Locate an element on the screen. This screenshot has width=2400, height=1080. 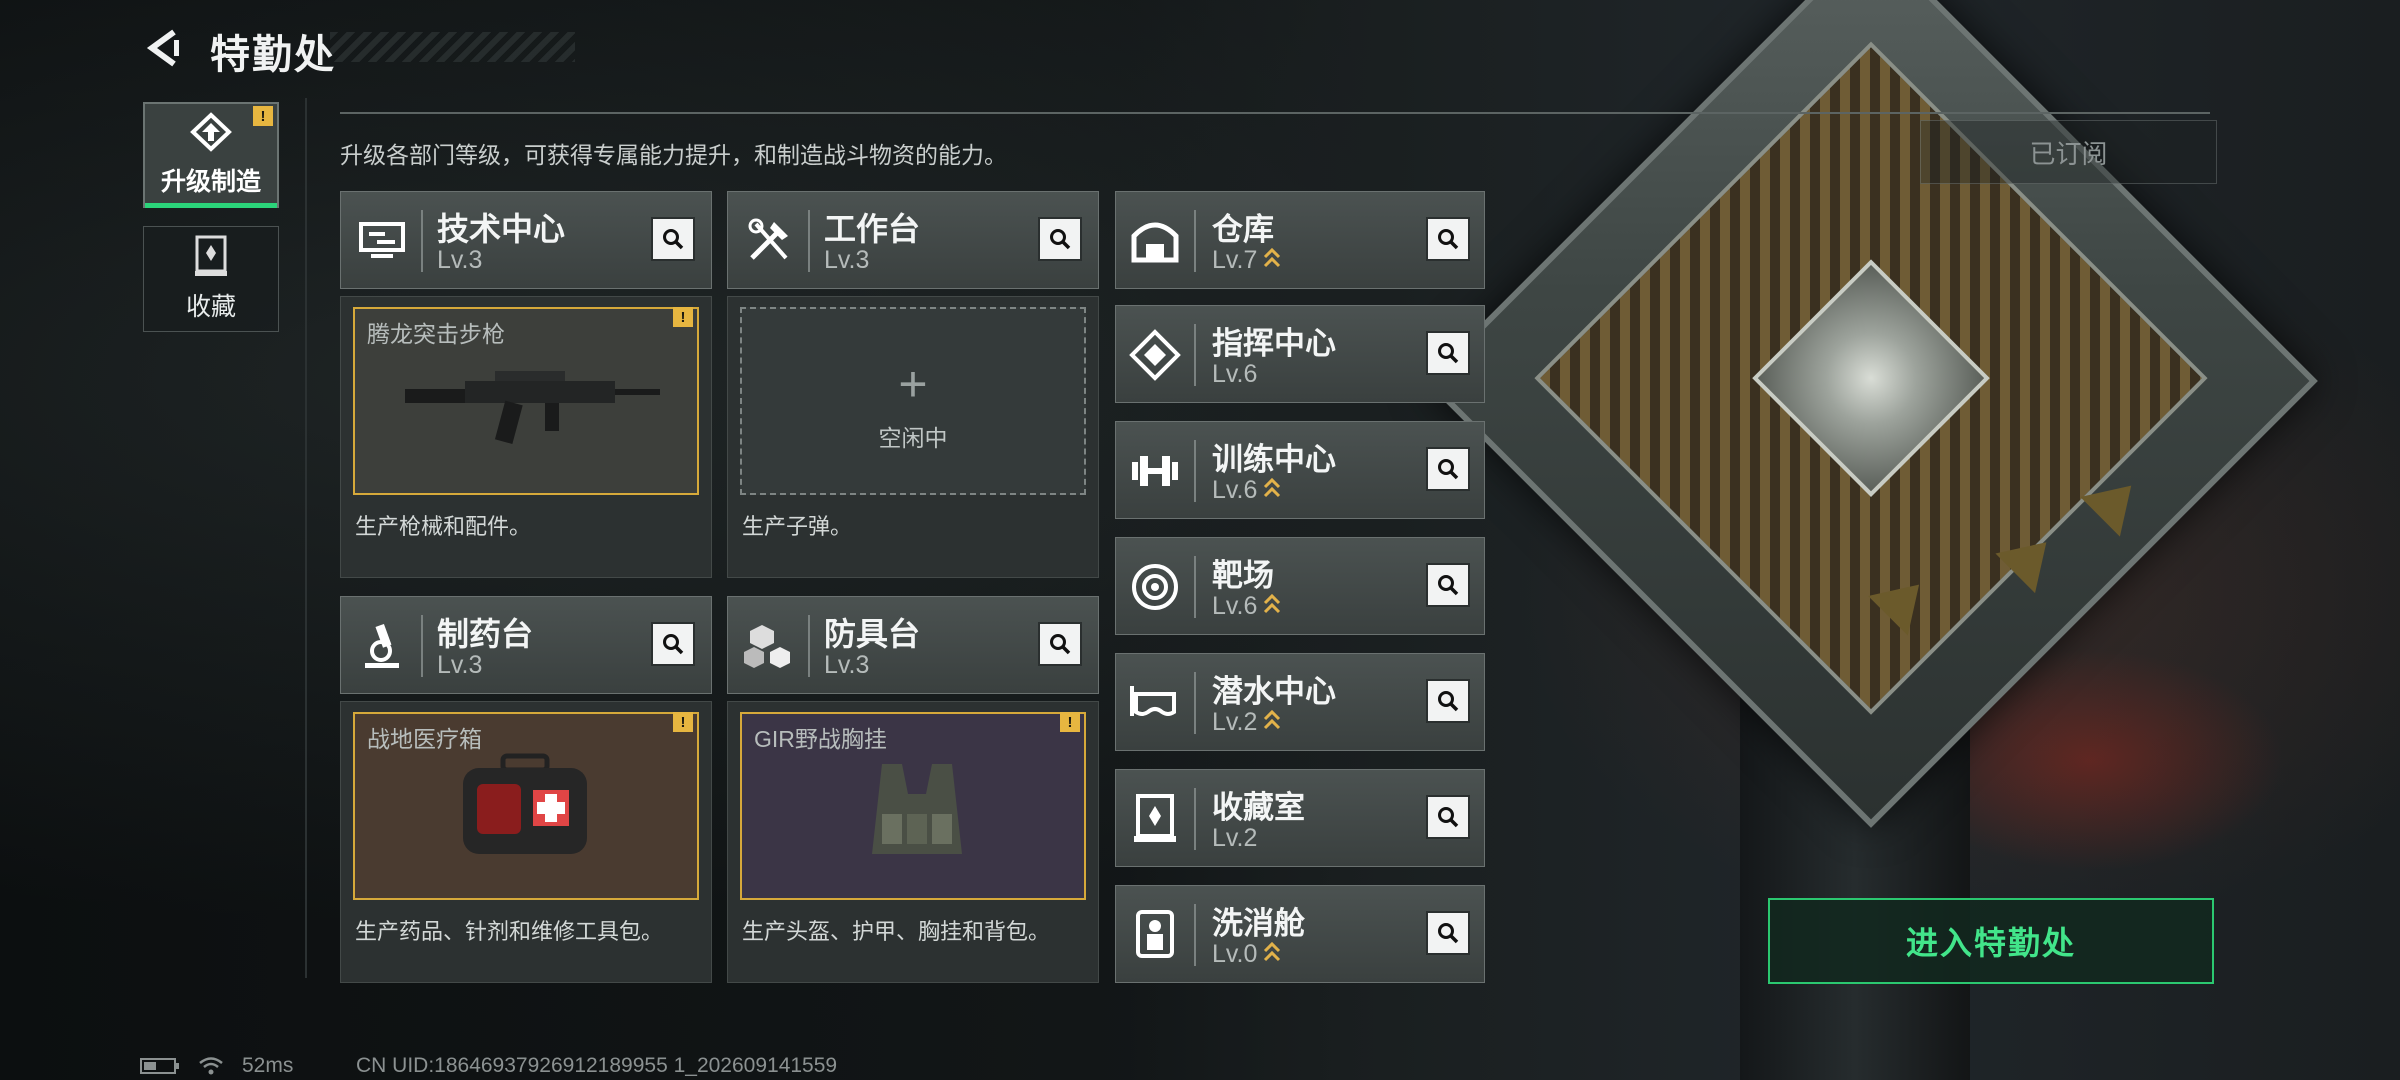
production-slot: 腾龙突击步枪 ! is located at coordinates (526, 401).